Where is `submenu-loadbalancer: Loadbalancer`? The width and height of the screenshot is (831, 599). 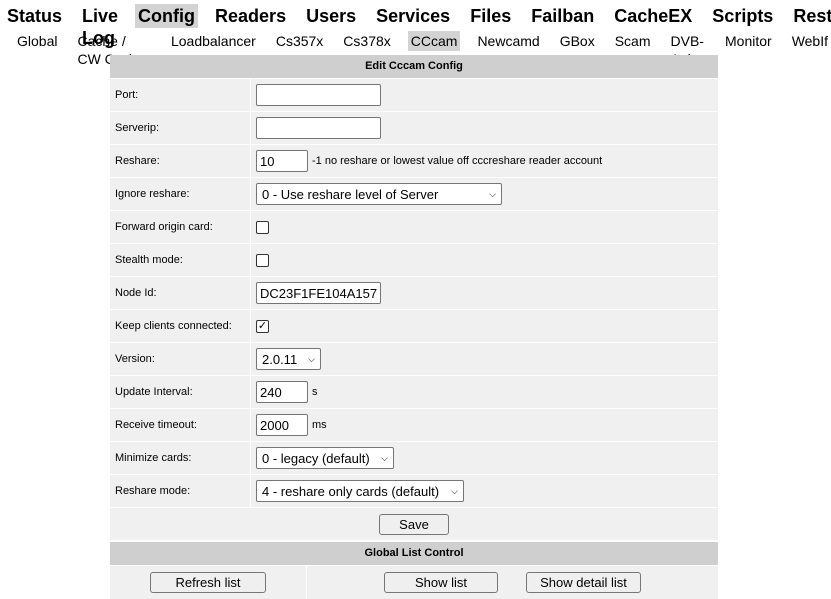 submenu-loadbalancer: Loadbalancer is located at coordinates (213, 41).